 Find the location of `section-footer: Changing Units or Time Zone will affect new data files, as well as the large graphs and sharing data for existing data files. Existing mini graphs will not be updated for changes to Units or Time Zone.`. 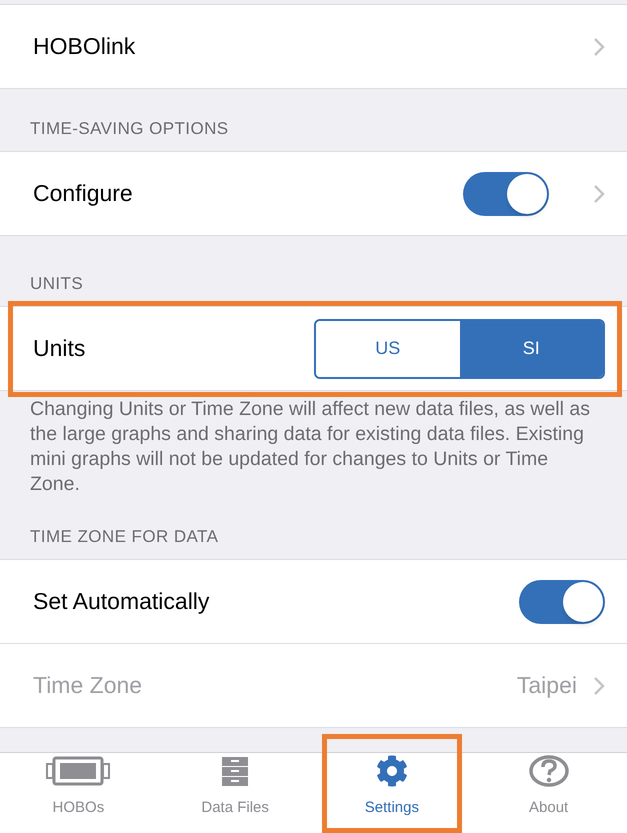

section-footer: Changing Units or Time Zone will affect new data files, as well as the large graphs and sharing data for existing data files. Existing mini graphs will not be updated for changes to Units or Time Zone. is located at coordinates (313, 444).